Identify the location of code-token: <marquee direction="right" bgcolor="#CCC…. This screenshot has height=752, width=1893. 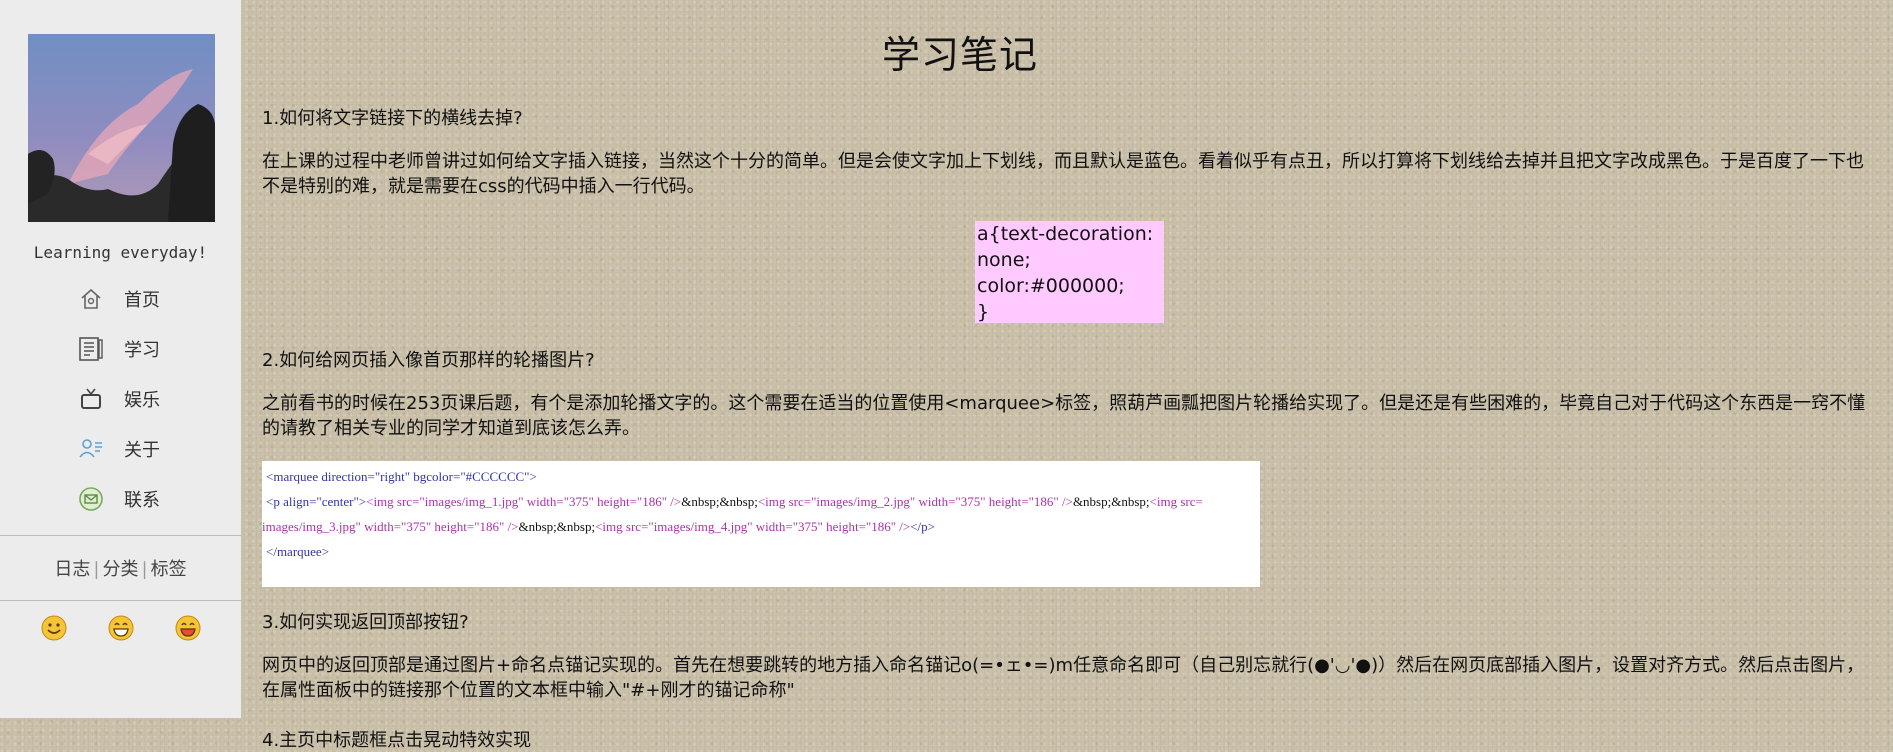
(401, 476).